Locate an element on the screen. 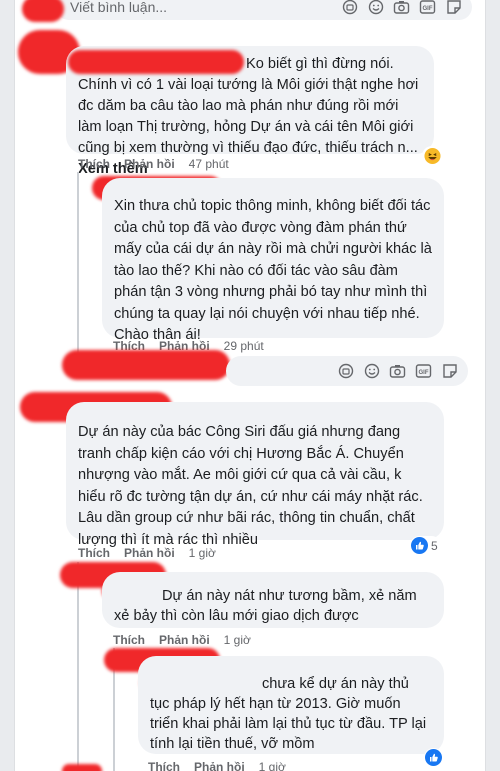  reaction-badge: 5 is located at coordinates (425, 545).